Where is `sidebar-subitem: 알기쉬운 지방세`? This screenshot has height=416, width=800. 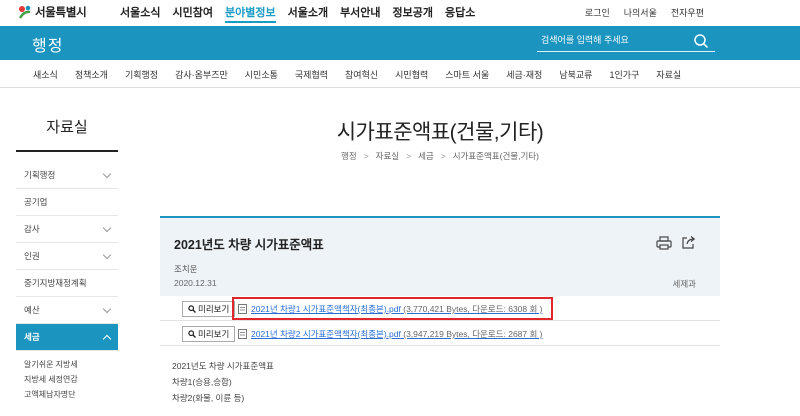
sidebar-subitem: 알기쉬운 지방세 is located at coordinates (67, 364).